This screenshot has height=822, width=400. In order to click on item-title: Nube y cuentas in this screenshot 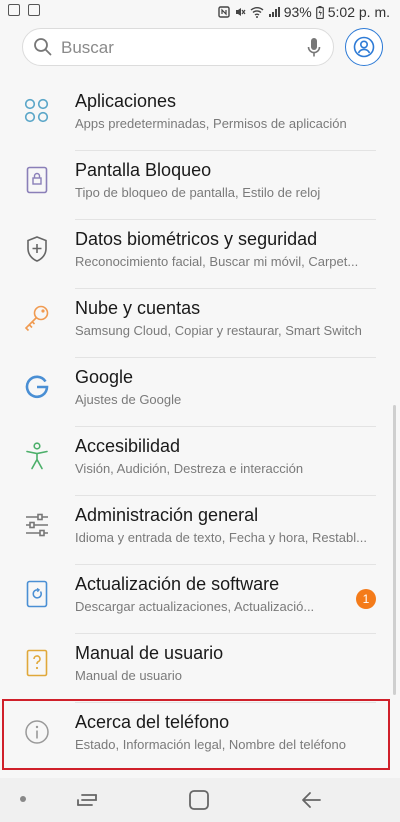, I will do `click(138, 308)`.